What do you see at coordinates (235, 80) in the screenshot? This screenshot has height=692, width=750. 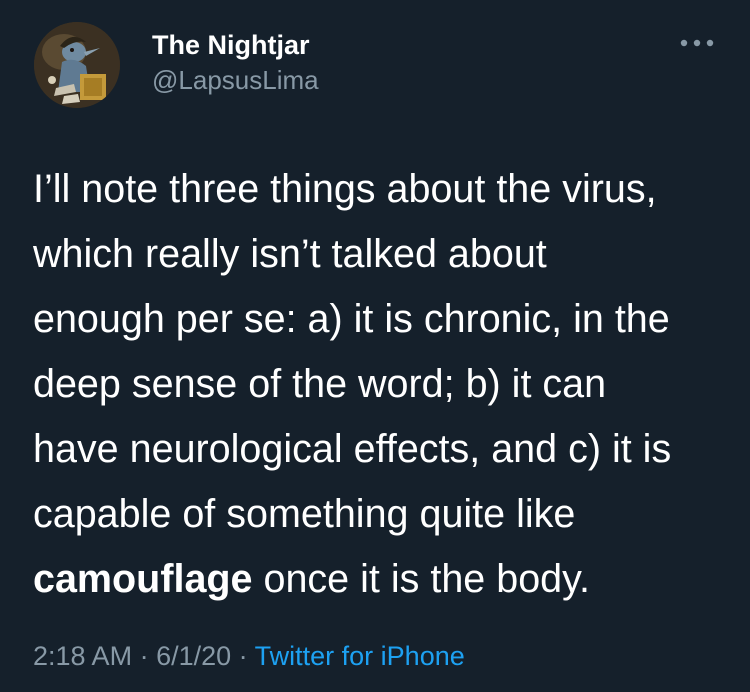 I see `author-handle: @LapsusLima` at bounding box center [235, 80].